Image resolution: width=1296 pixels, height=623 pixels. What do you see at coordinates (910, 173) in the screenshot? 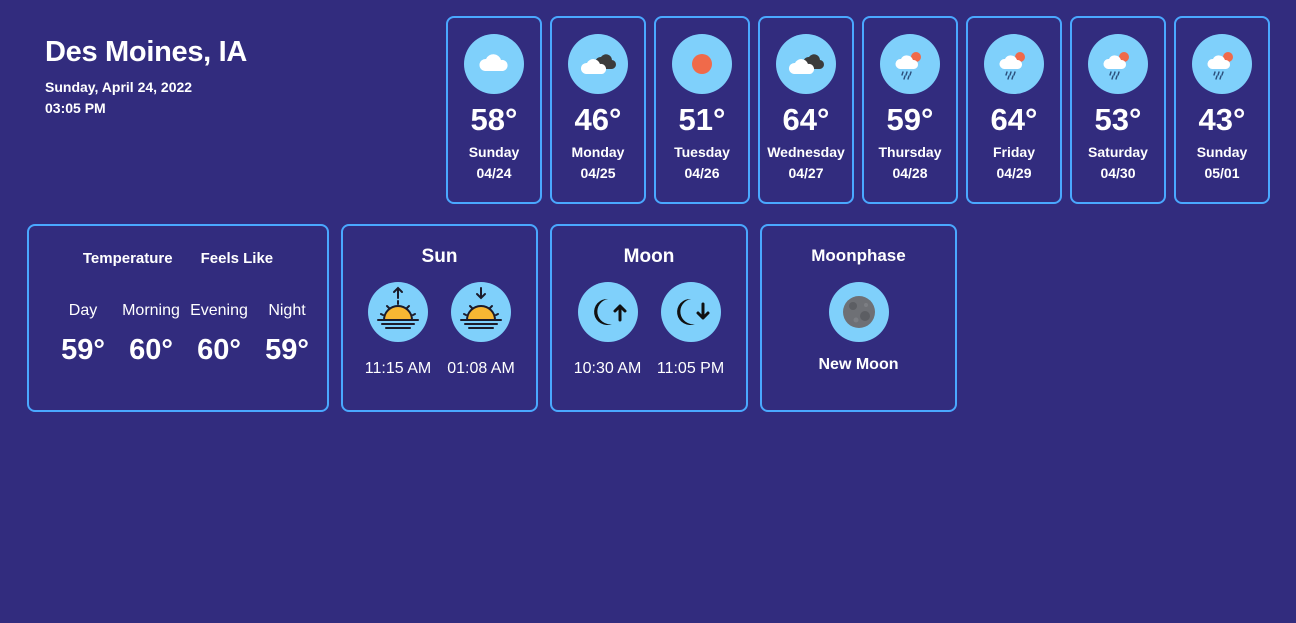
I see `forecast-date: 04/28` at bounding box center [910, 173].